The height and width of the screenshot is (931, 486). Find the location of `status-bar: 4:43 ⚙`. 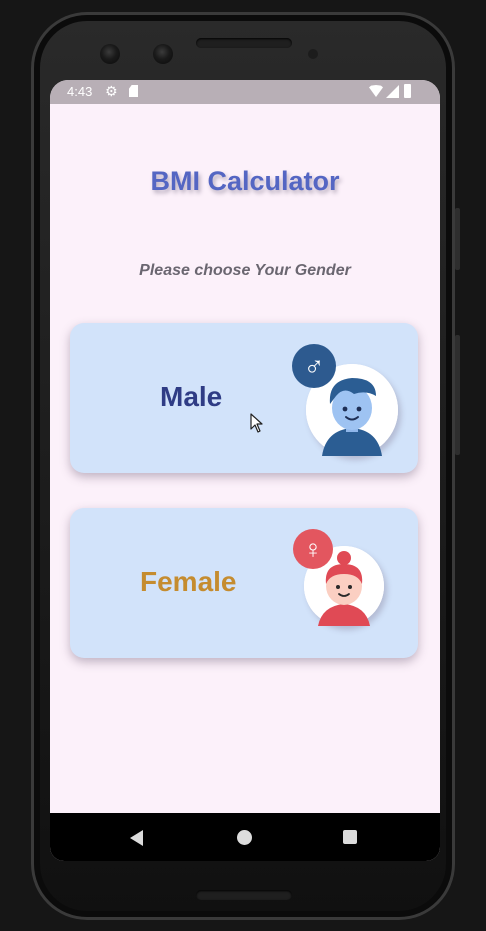

status-bar: 4:43 ⚙ is located at coordinates (245, 92).